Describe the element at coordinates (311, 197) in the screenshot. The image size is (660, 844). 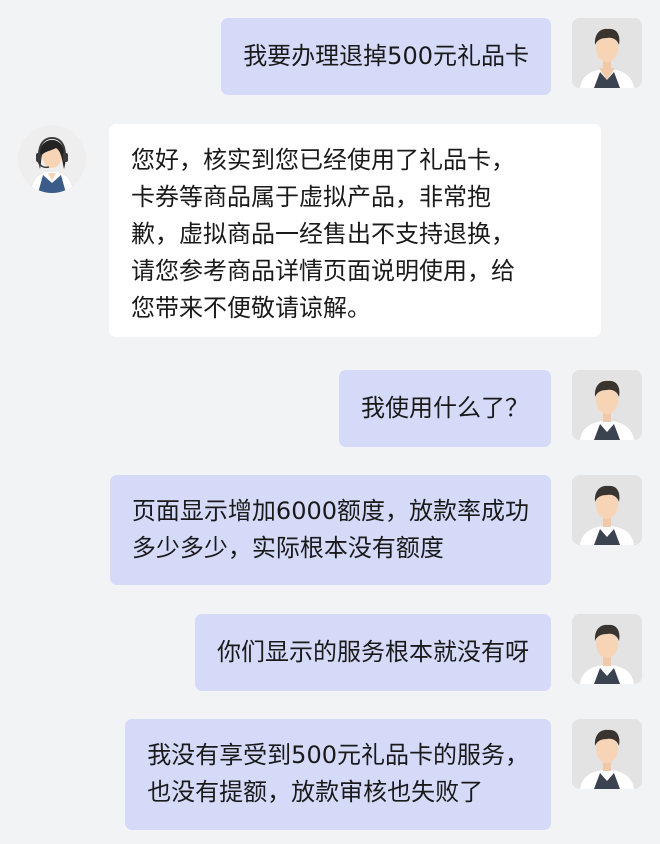
I see `message-text: 卡券等商品属于虚拟产品，非常抱` at that location.